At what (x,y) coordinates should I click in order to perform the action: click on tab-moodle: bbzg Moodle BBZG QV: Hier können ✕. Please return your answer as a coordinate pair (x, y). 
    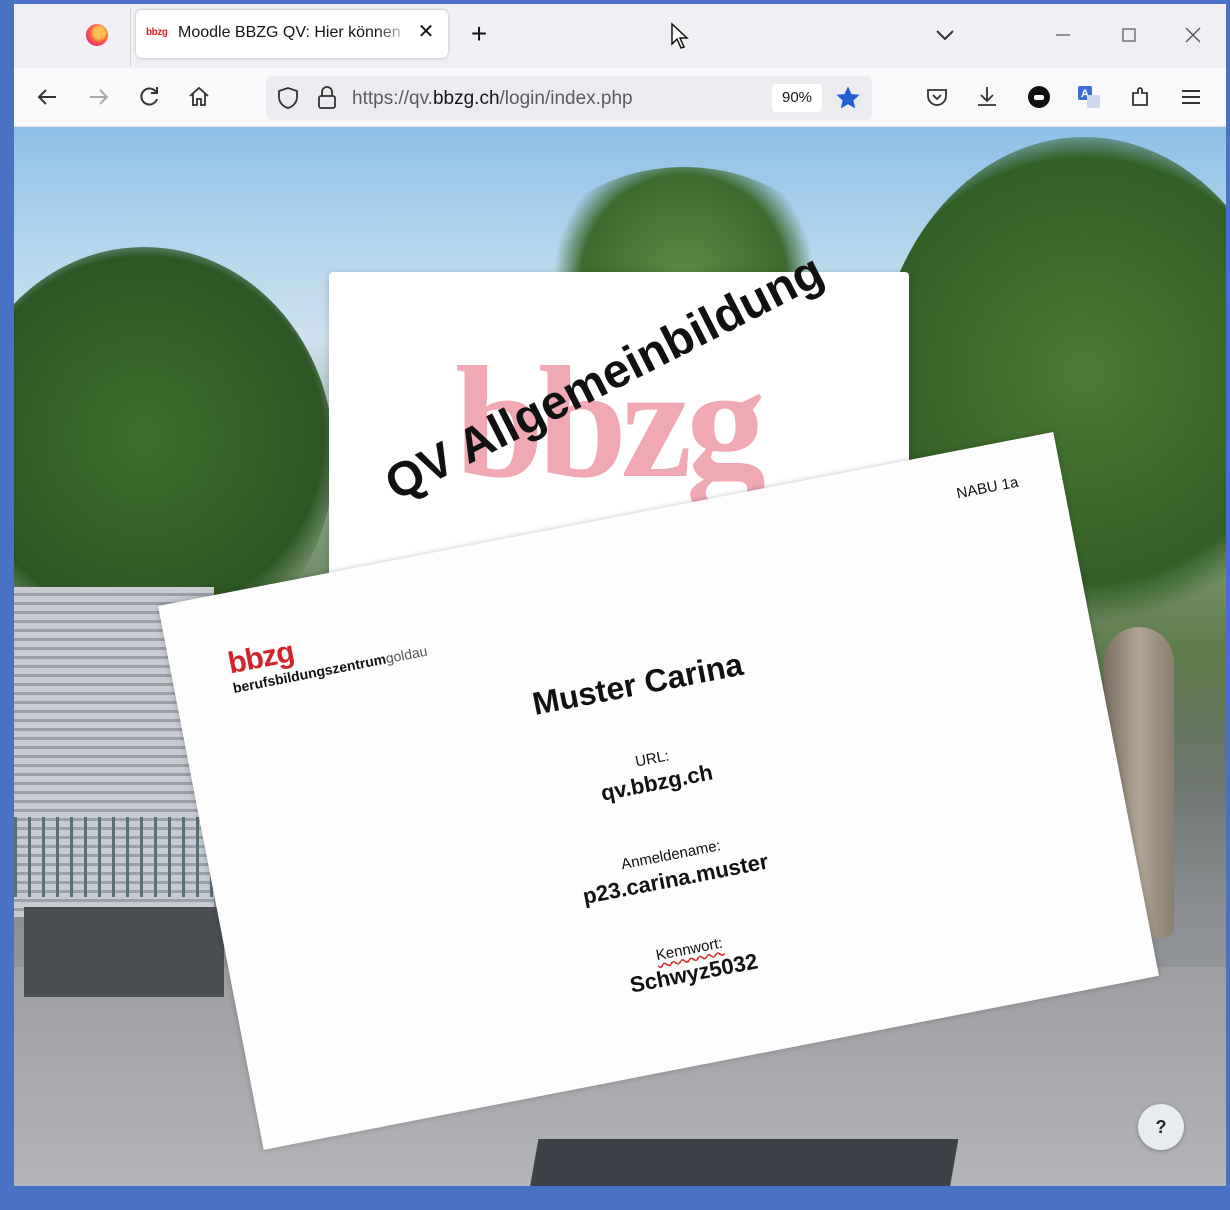
    Looking at the image, I should click on (292, 34).